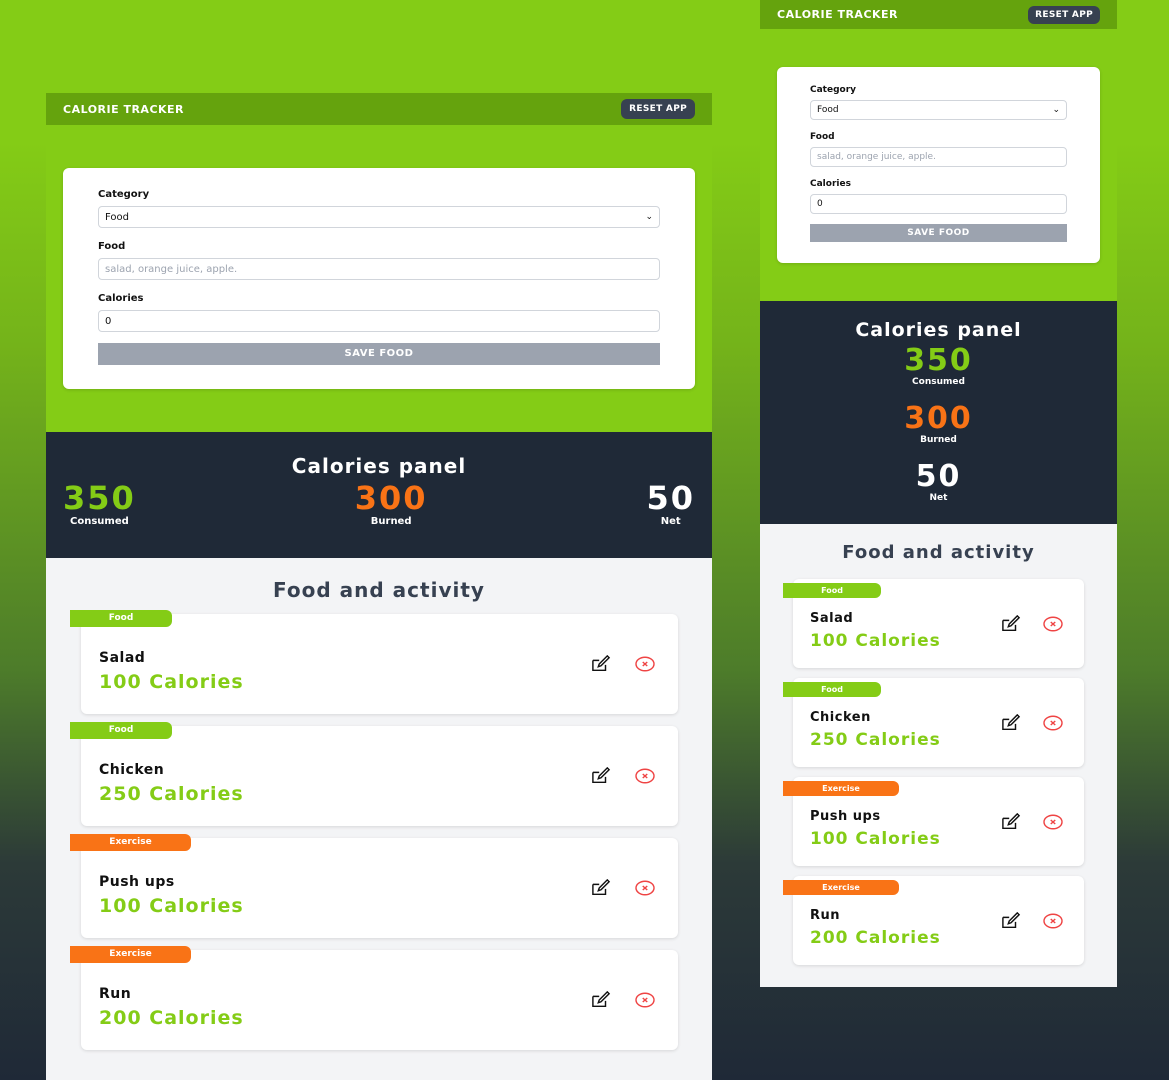  I want to click on burned-label: Burned, so click(938, 440).